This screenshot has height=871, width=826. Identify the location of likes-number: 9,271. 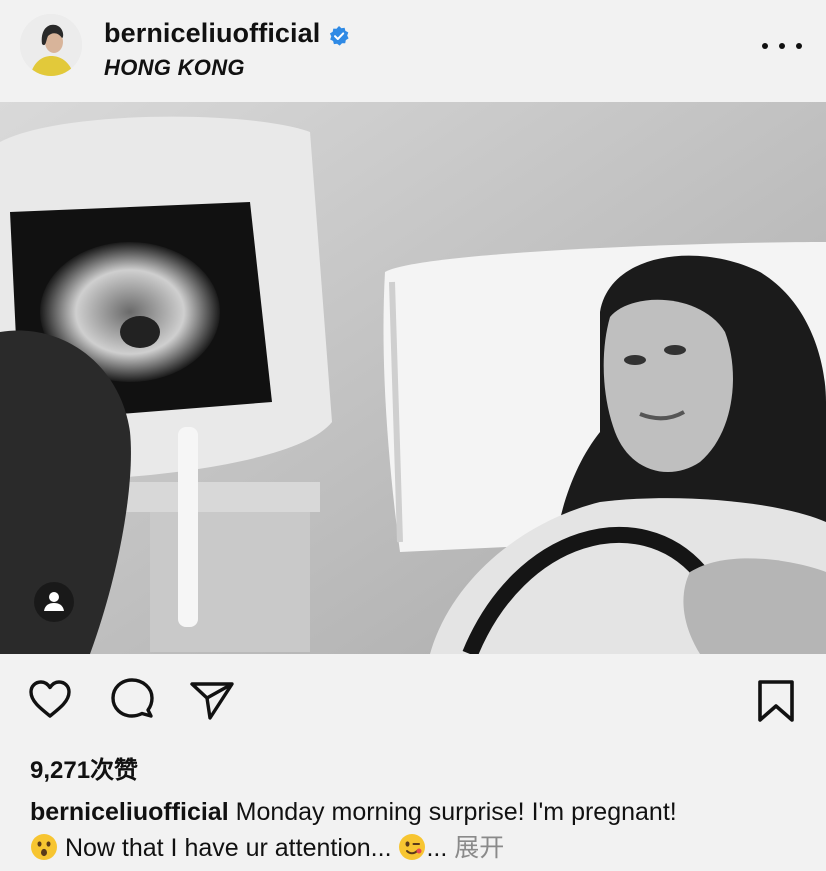
(60, 770).